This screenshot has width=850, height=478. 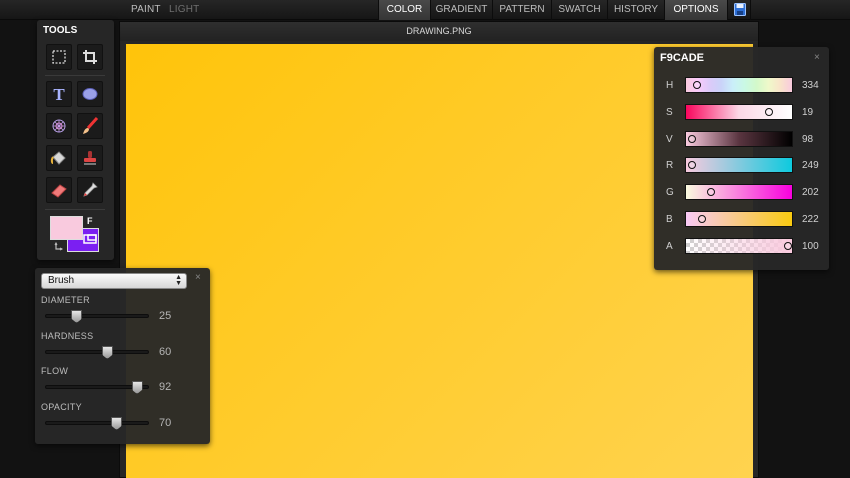 What do you see at coordinates (739, 85) in the screenshot?
I see `channel-slider-h` at bounding box center [739, 85].